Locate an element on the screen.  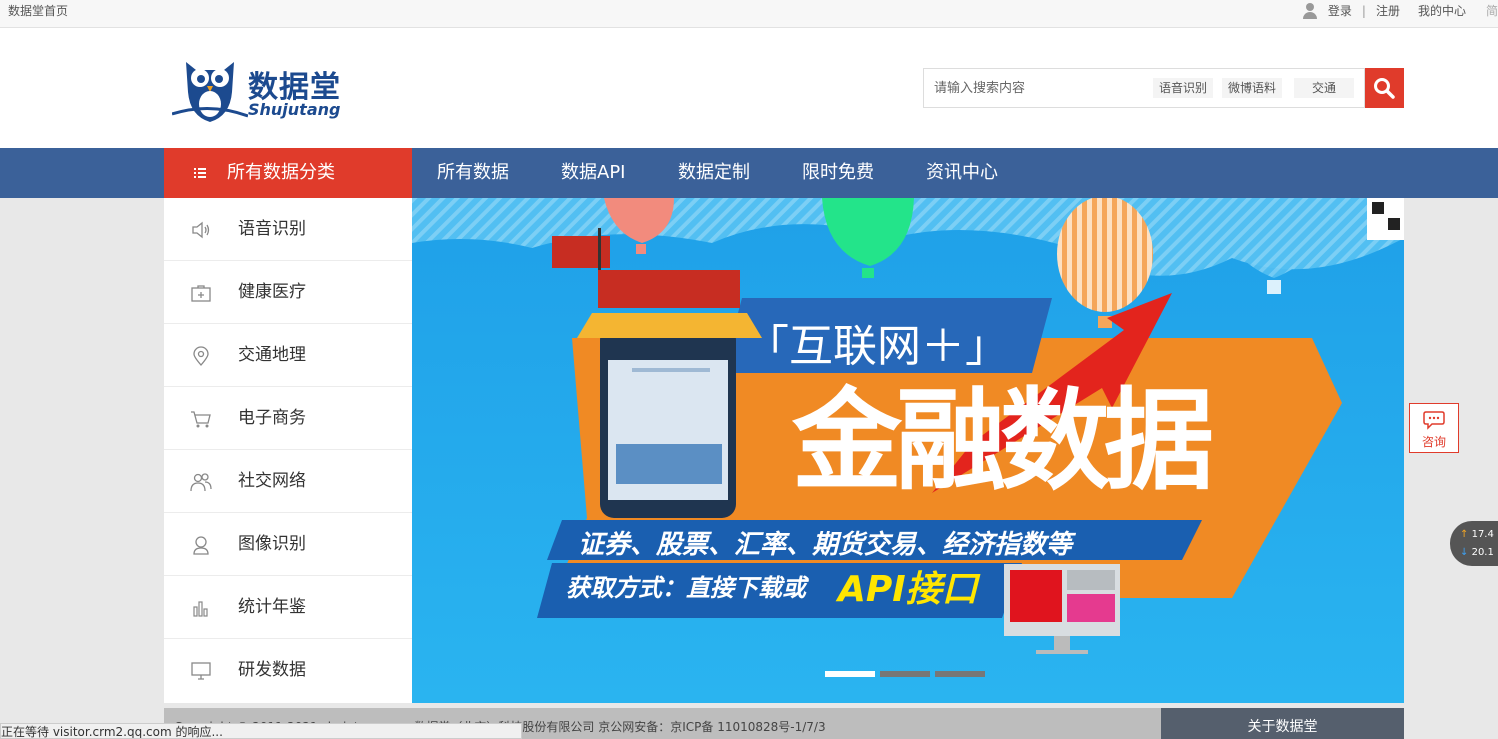
banner-line-2-highlight: API接口 is located at coordinates (908, 589).